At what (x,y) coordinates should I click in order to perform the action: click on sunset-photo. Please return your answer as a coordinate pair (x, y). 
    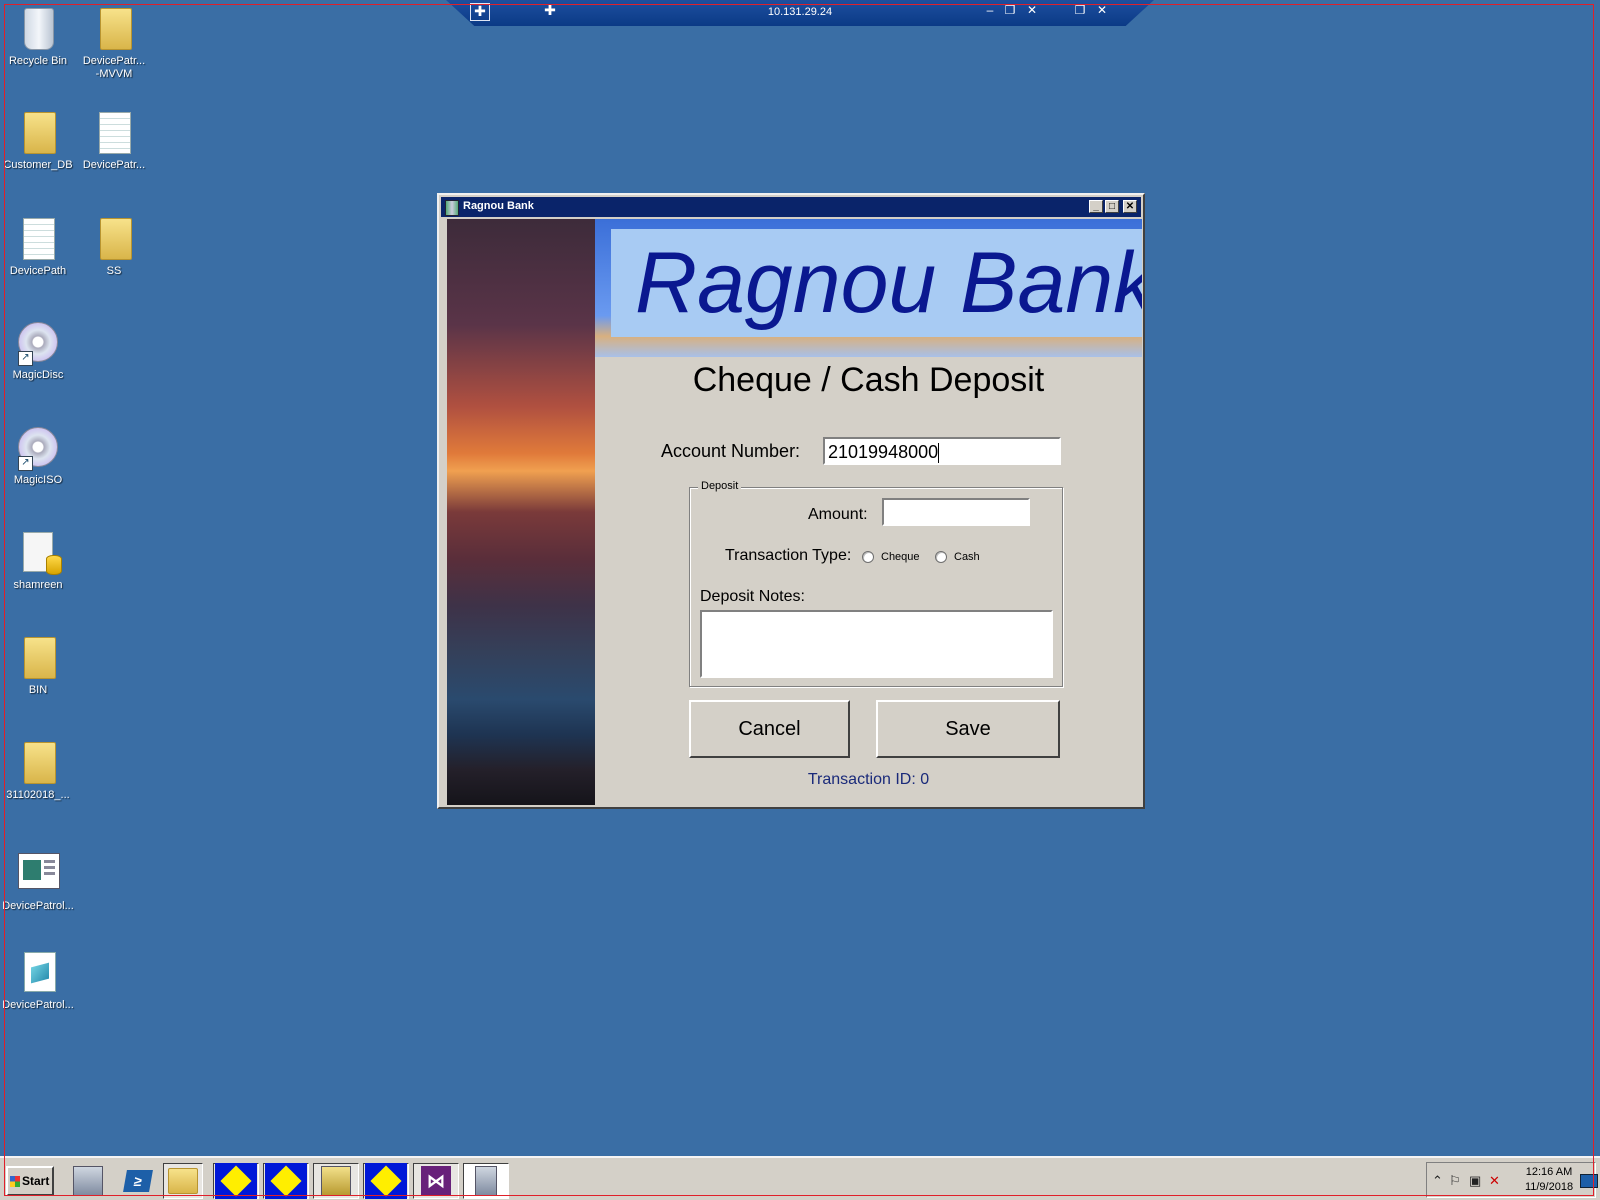
    Looking at the image, I should click on (521, 512).